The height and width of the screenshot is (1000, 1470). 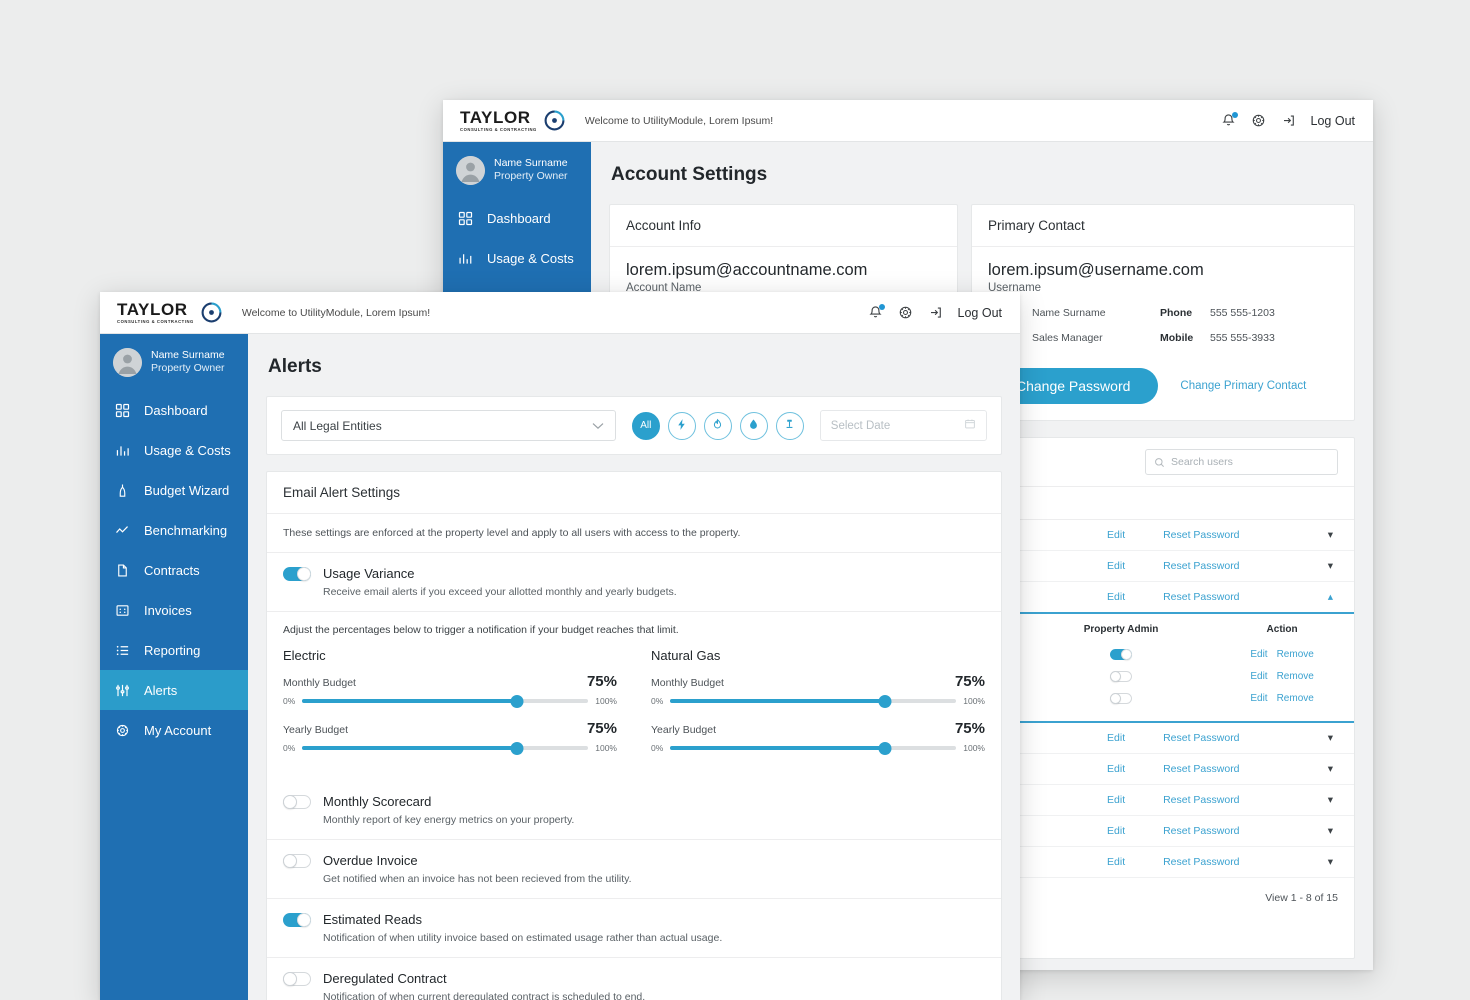 I want to click on grid-icon, so click(x=465, y=218).